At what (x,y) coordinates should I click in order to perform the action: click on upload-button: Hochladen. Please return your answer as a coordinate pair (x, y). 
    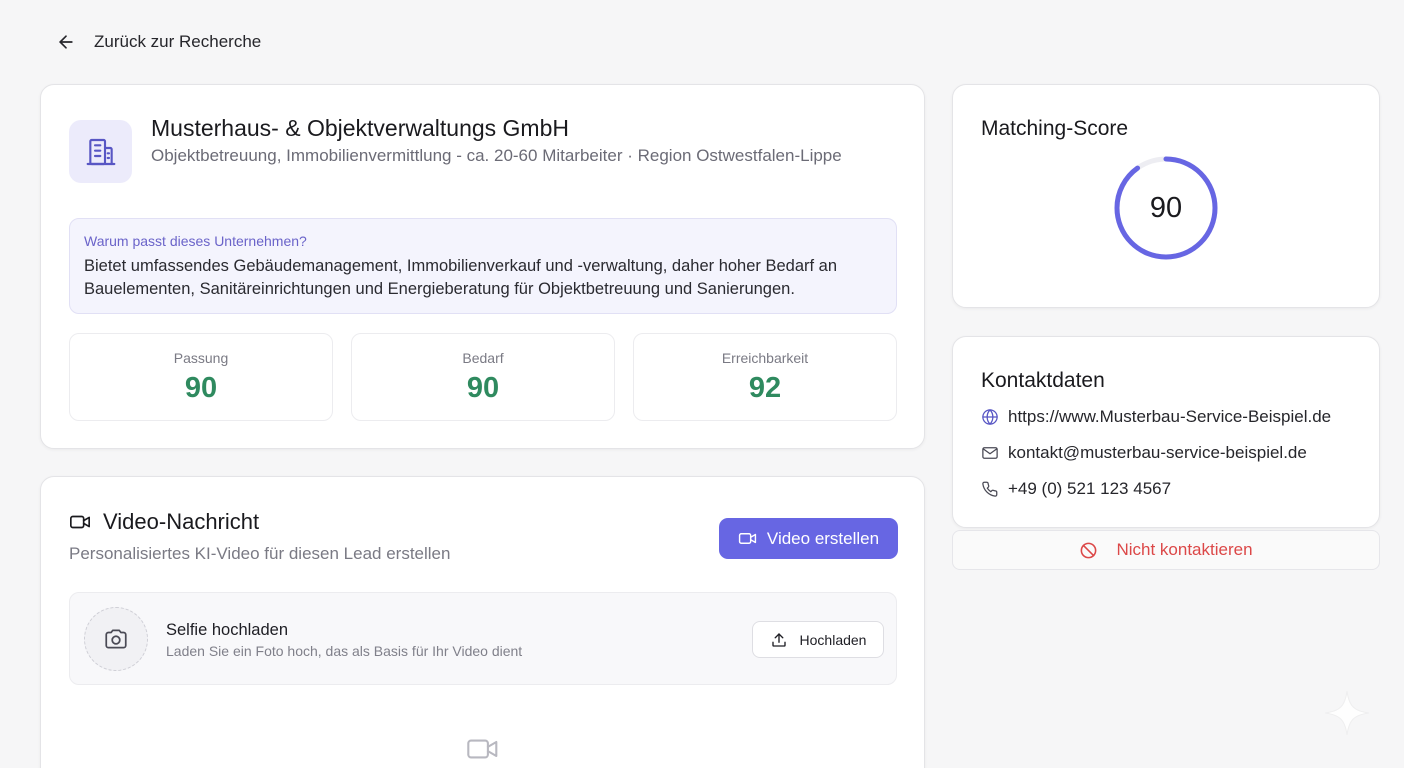
    Looking at the image, I should click on (818, 639).